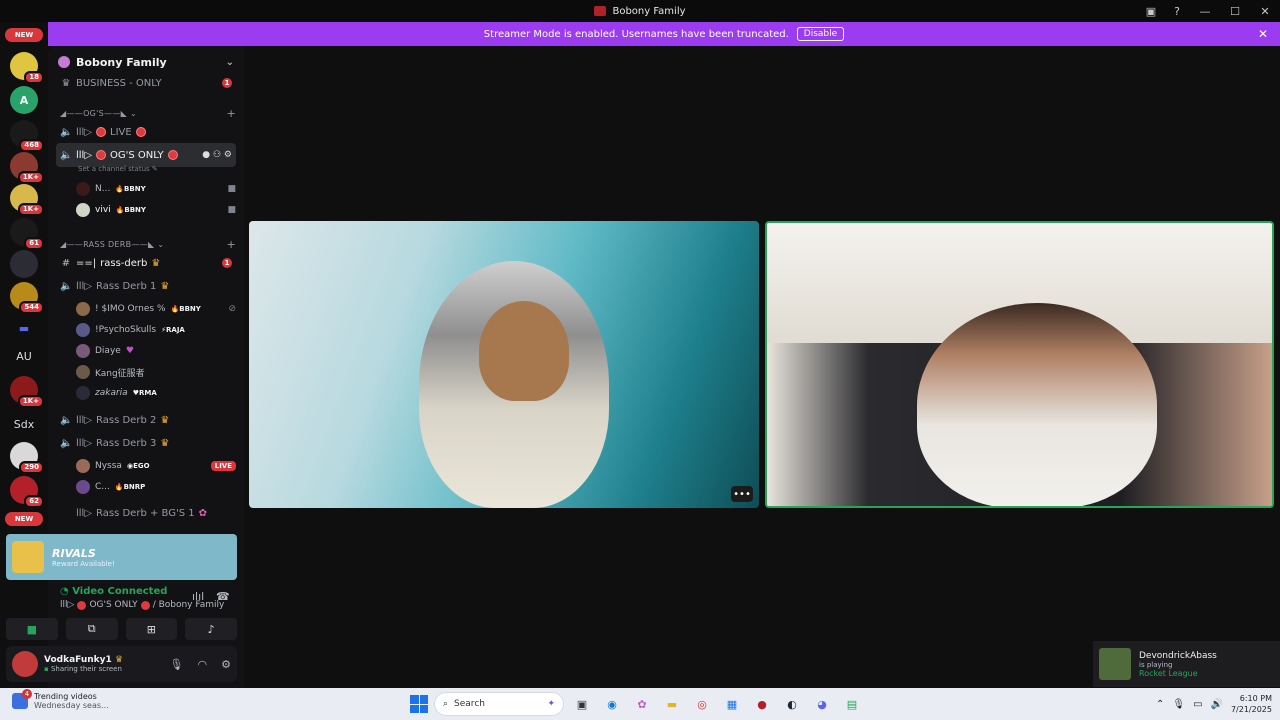  What do you see at coordinates (146, 132) in the screenshot?
I see `channel-live: 🔈 lll▷ LIVE` at bounding box center [146, 132].